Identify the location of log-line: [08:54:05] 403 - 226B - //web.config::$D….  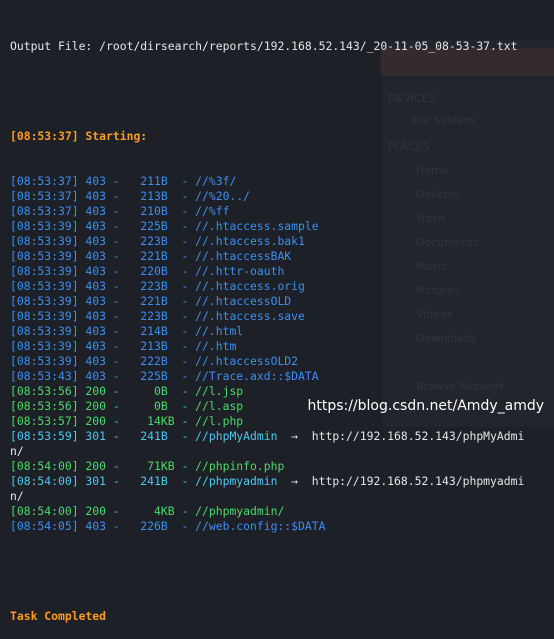
(280, 526).